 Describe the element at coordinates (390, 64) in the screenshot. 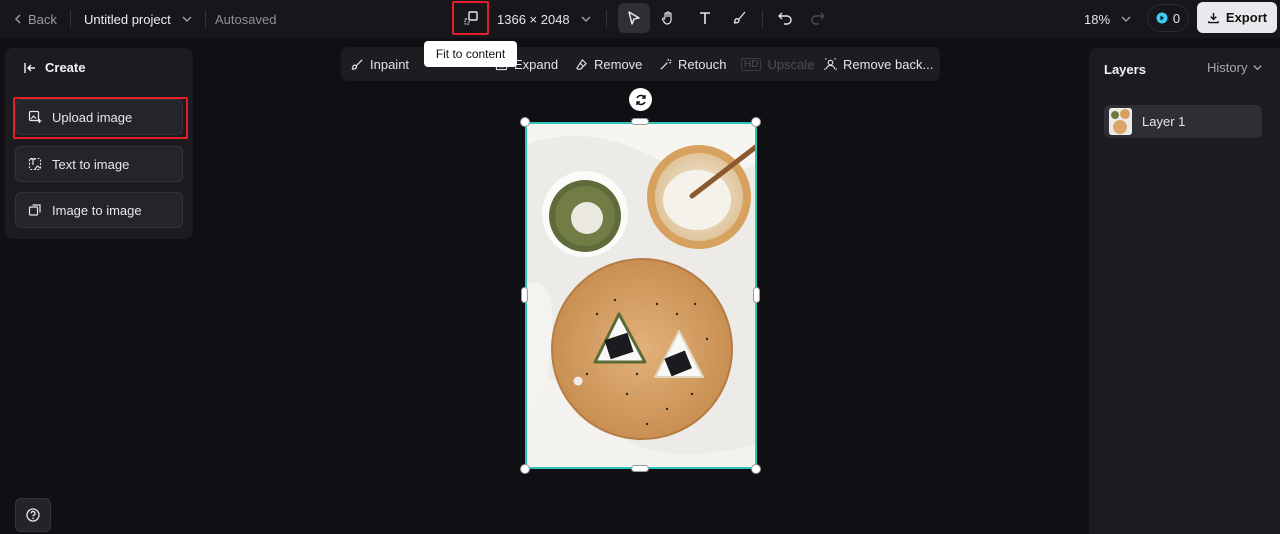

I see `inpaint-label: Inpaint` at that location.